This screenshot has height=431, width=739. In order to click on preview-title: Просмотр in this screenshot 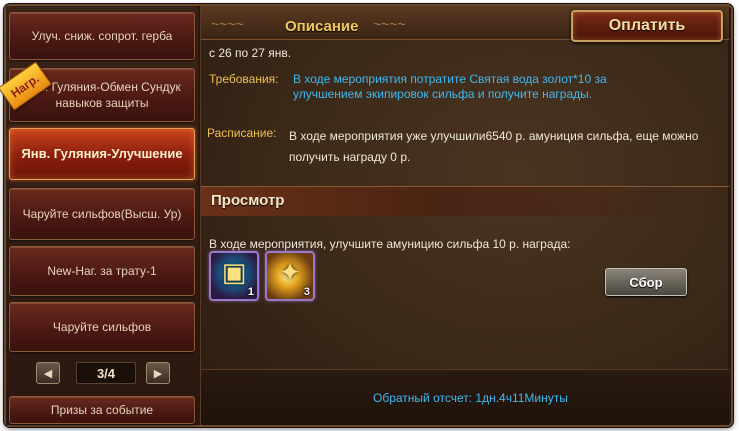, I will do `click(248, 200)`.